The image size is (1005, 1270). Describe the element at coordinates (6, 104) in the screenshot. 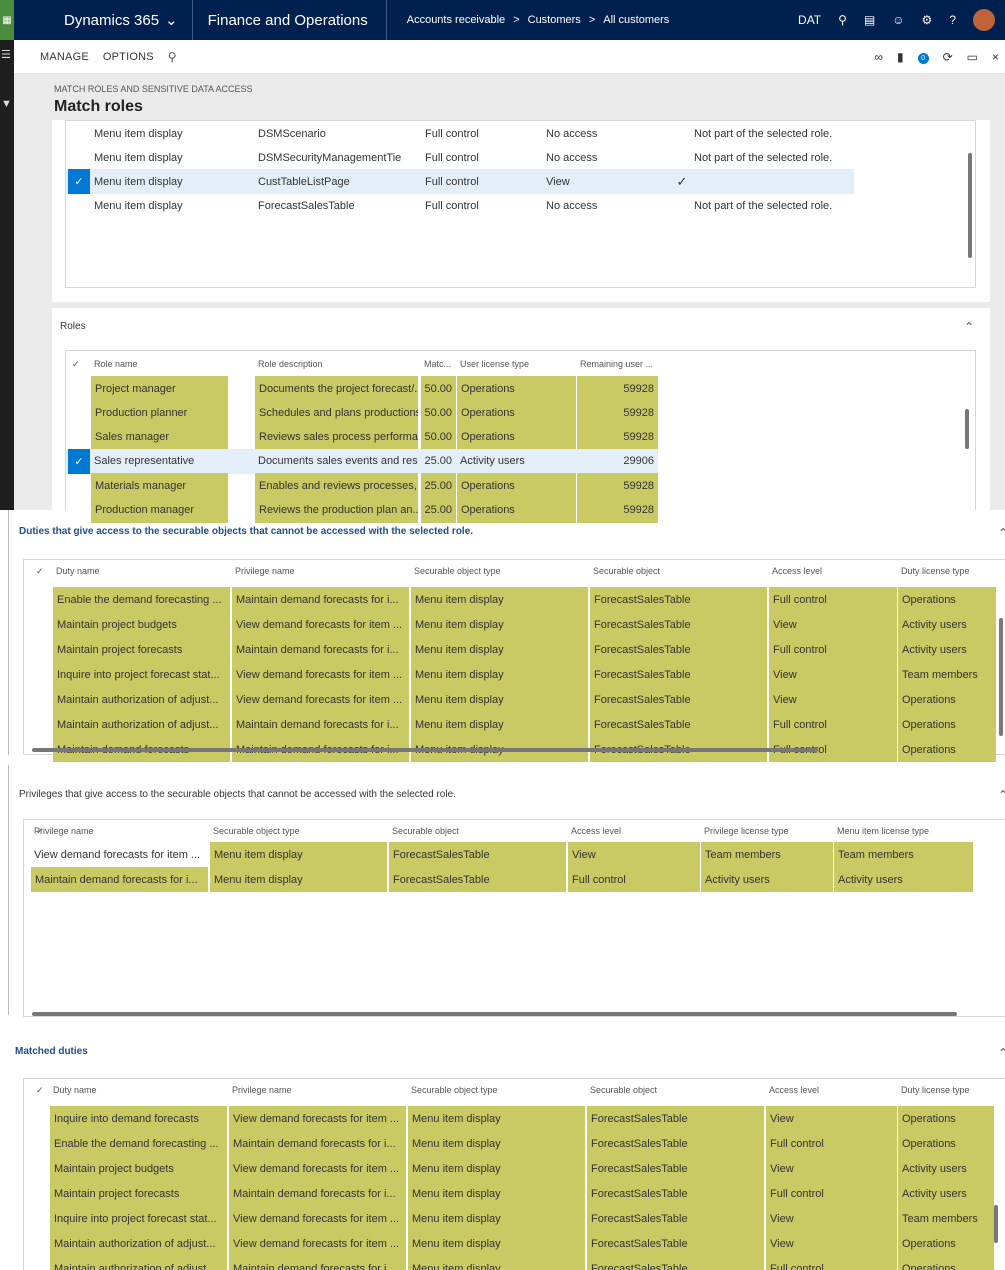

I see `filter-icon: ▼` at that location.